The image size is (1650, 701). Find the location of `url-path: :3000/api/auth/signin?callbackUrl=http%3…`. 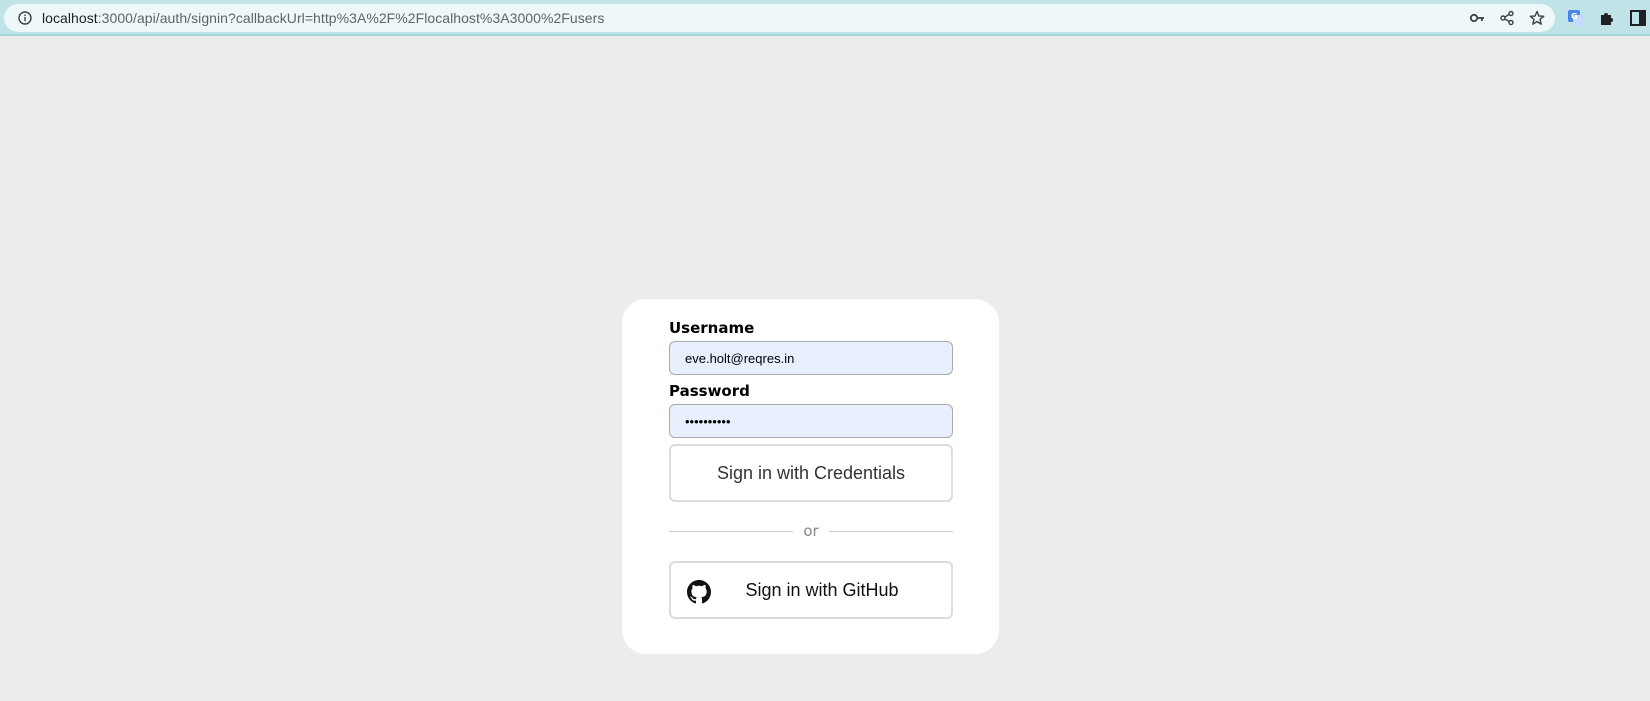

url-path: :3000/api/auth/signin?callbackUrl=http%3… is located at coordinates (351, 18).